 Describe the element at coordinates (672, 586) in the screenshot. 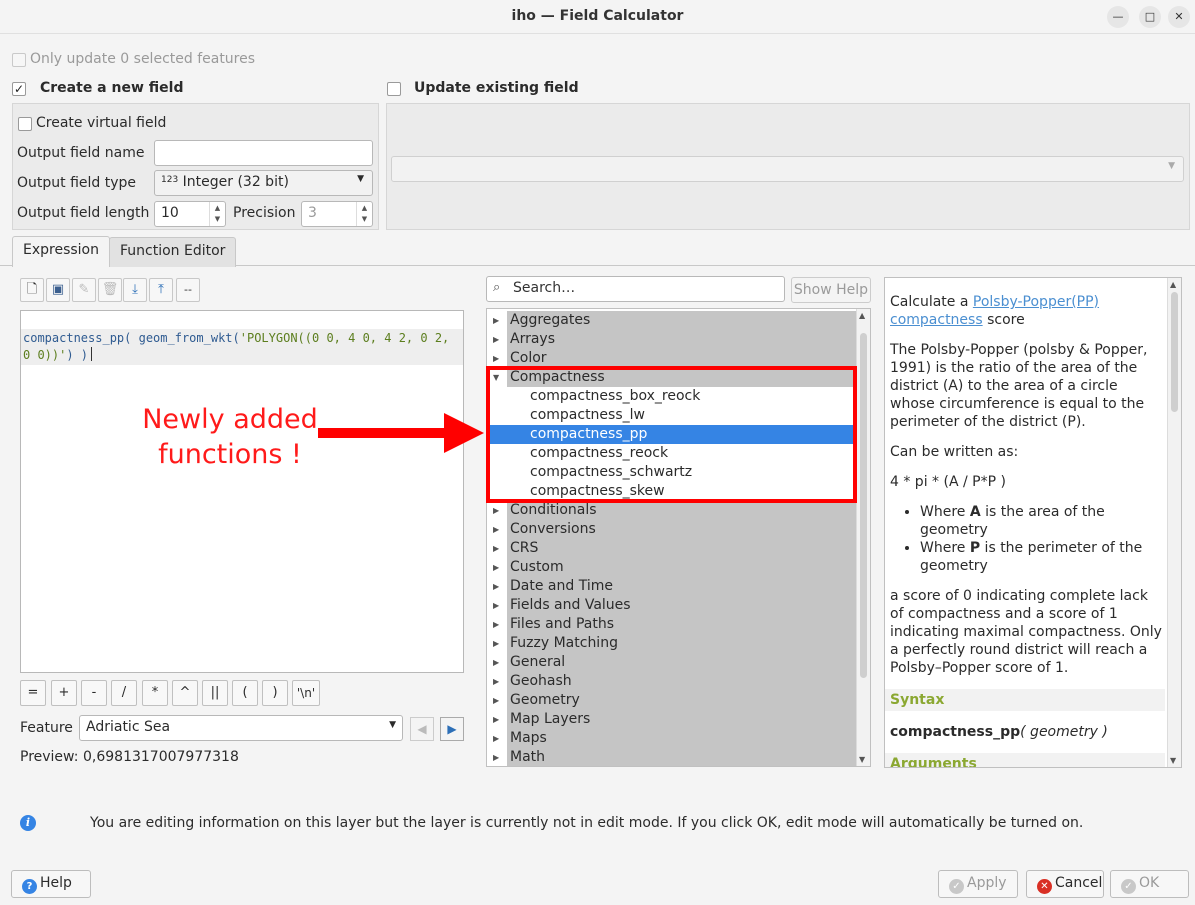

I see `tree-group-item: ▶ Date and Time` at that location.